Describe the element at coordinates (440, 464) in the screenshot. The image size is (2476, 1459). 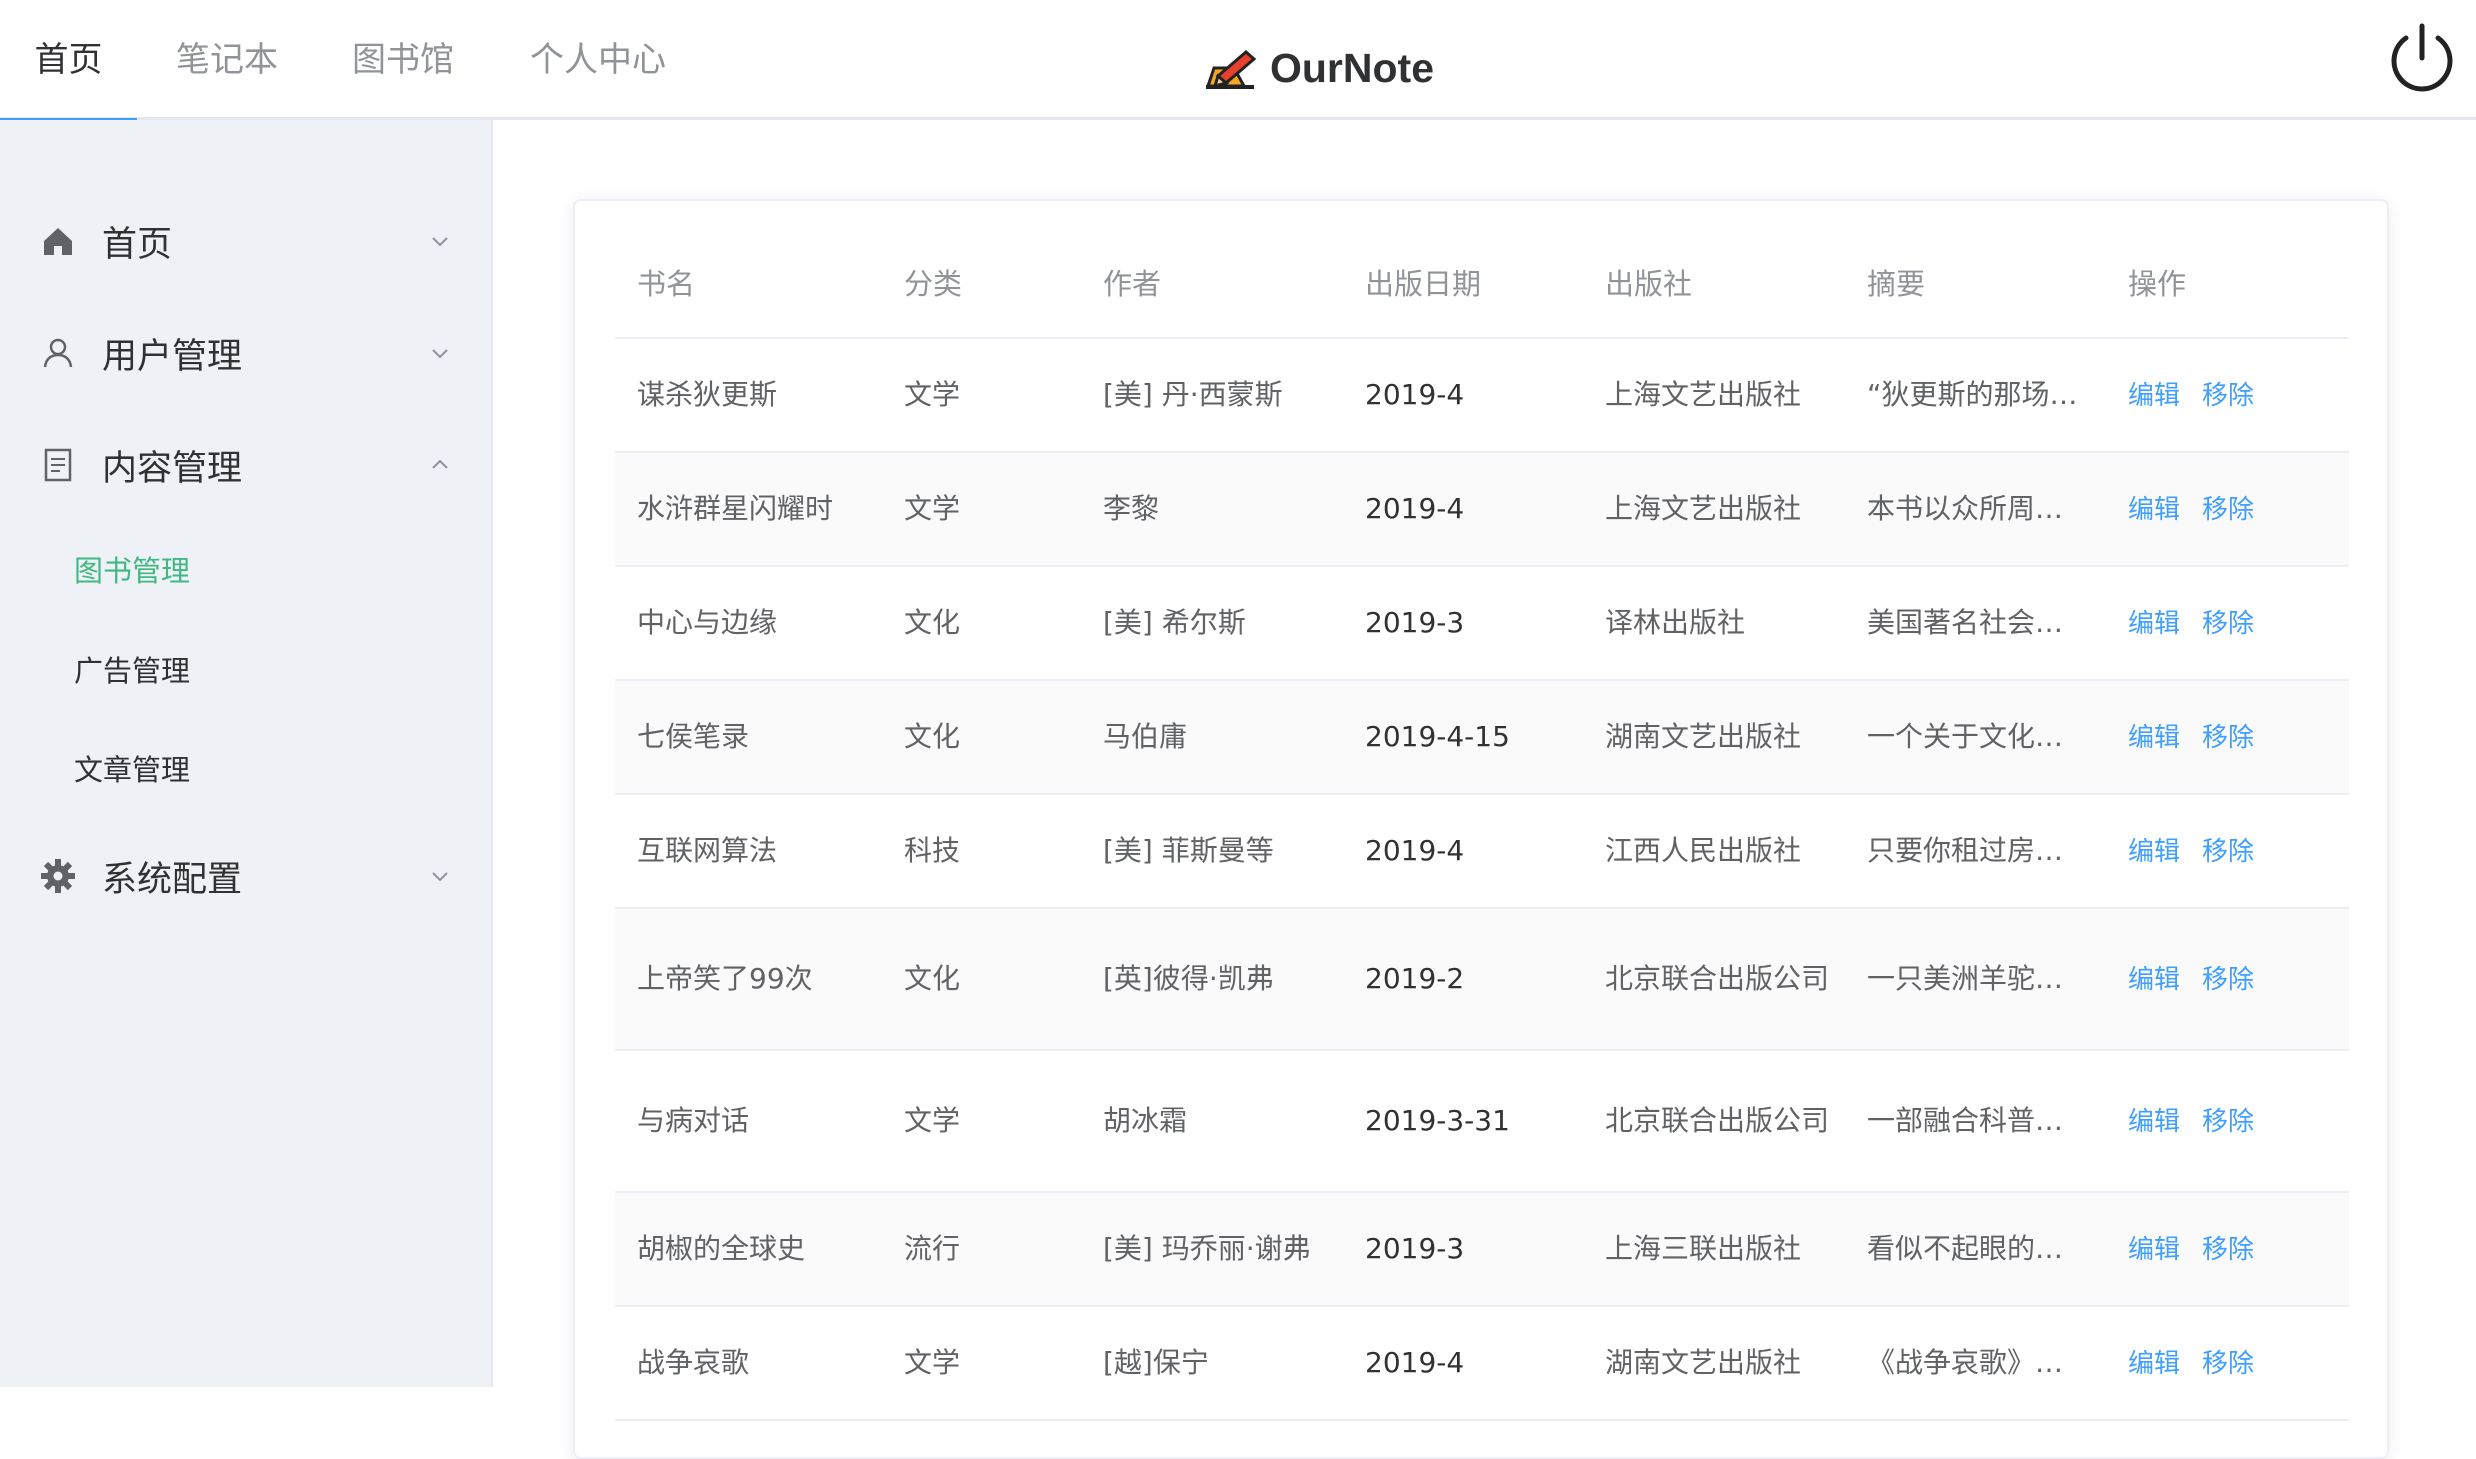
I see `chevron-up-icon` at that location.